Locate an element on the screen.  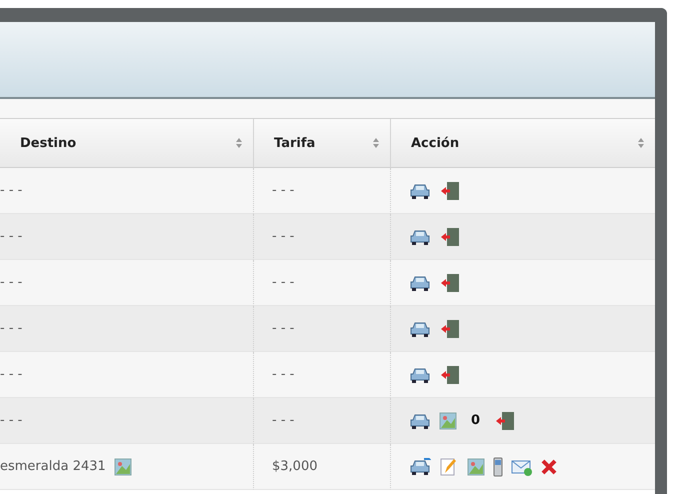
column-header: Acción is located at coordinates (522, 143).